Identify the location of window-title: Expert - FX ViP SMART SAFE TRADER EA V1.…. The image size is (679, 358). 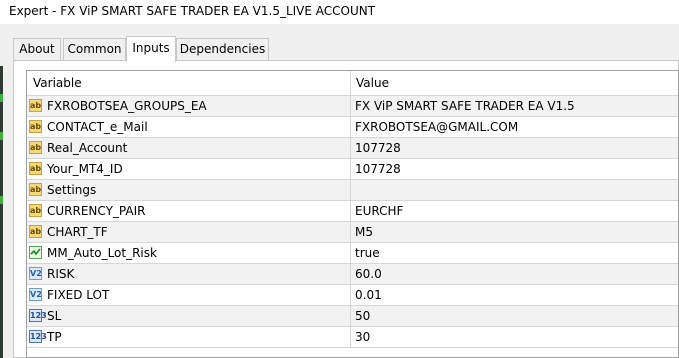
(192, 11).